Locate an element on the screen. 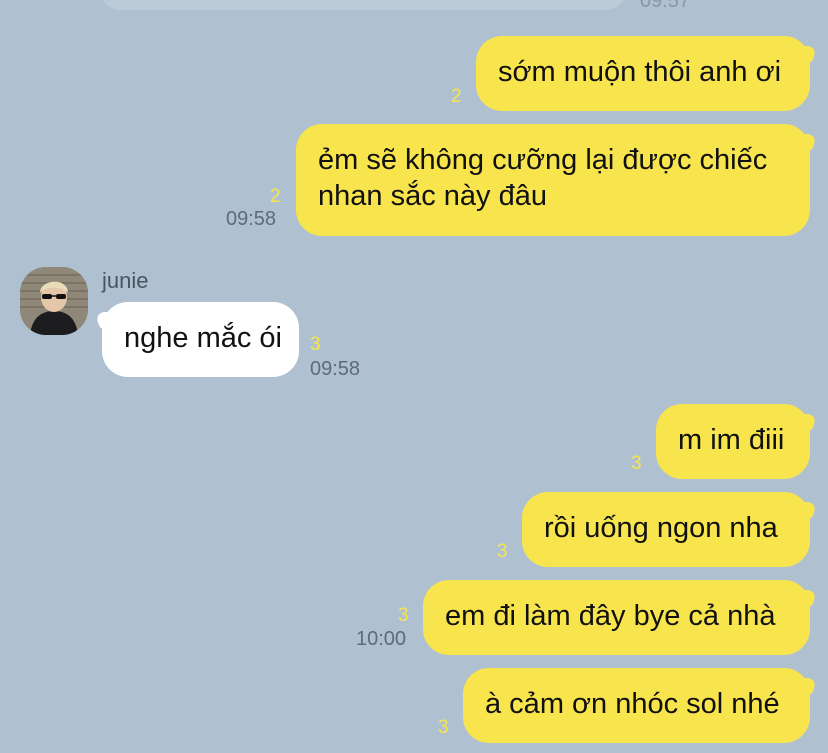 The height and width of the screenshot is (753, 828). their-message-bubble: nghe mắc ói is located at coordinates (200, 339).